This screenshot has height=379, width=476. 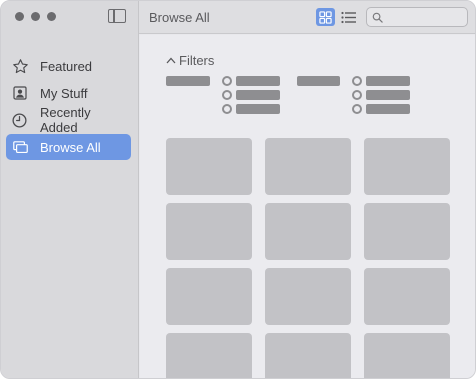 I want to click on sidebar-item-recently-added: Recently Added, so click(x=68, y=120).